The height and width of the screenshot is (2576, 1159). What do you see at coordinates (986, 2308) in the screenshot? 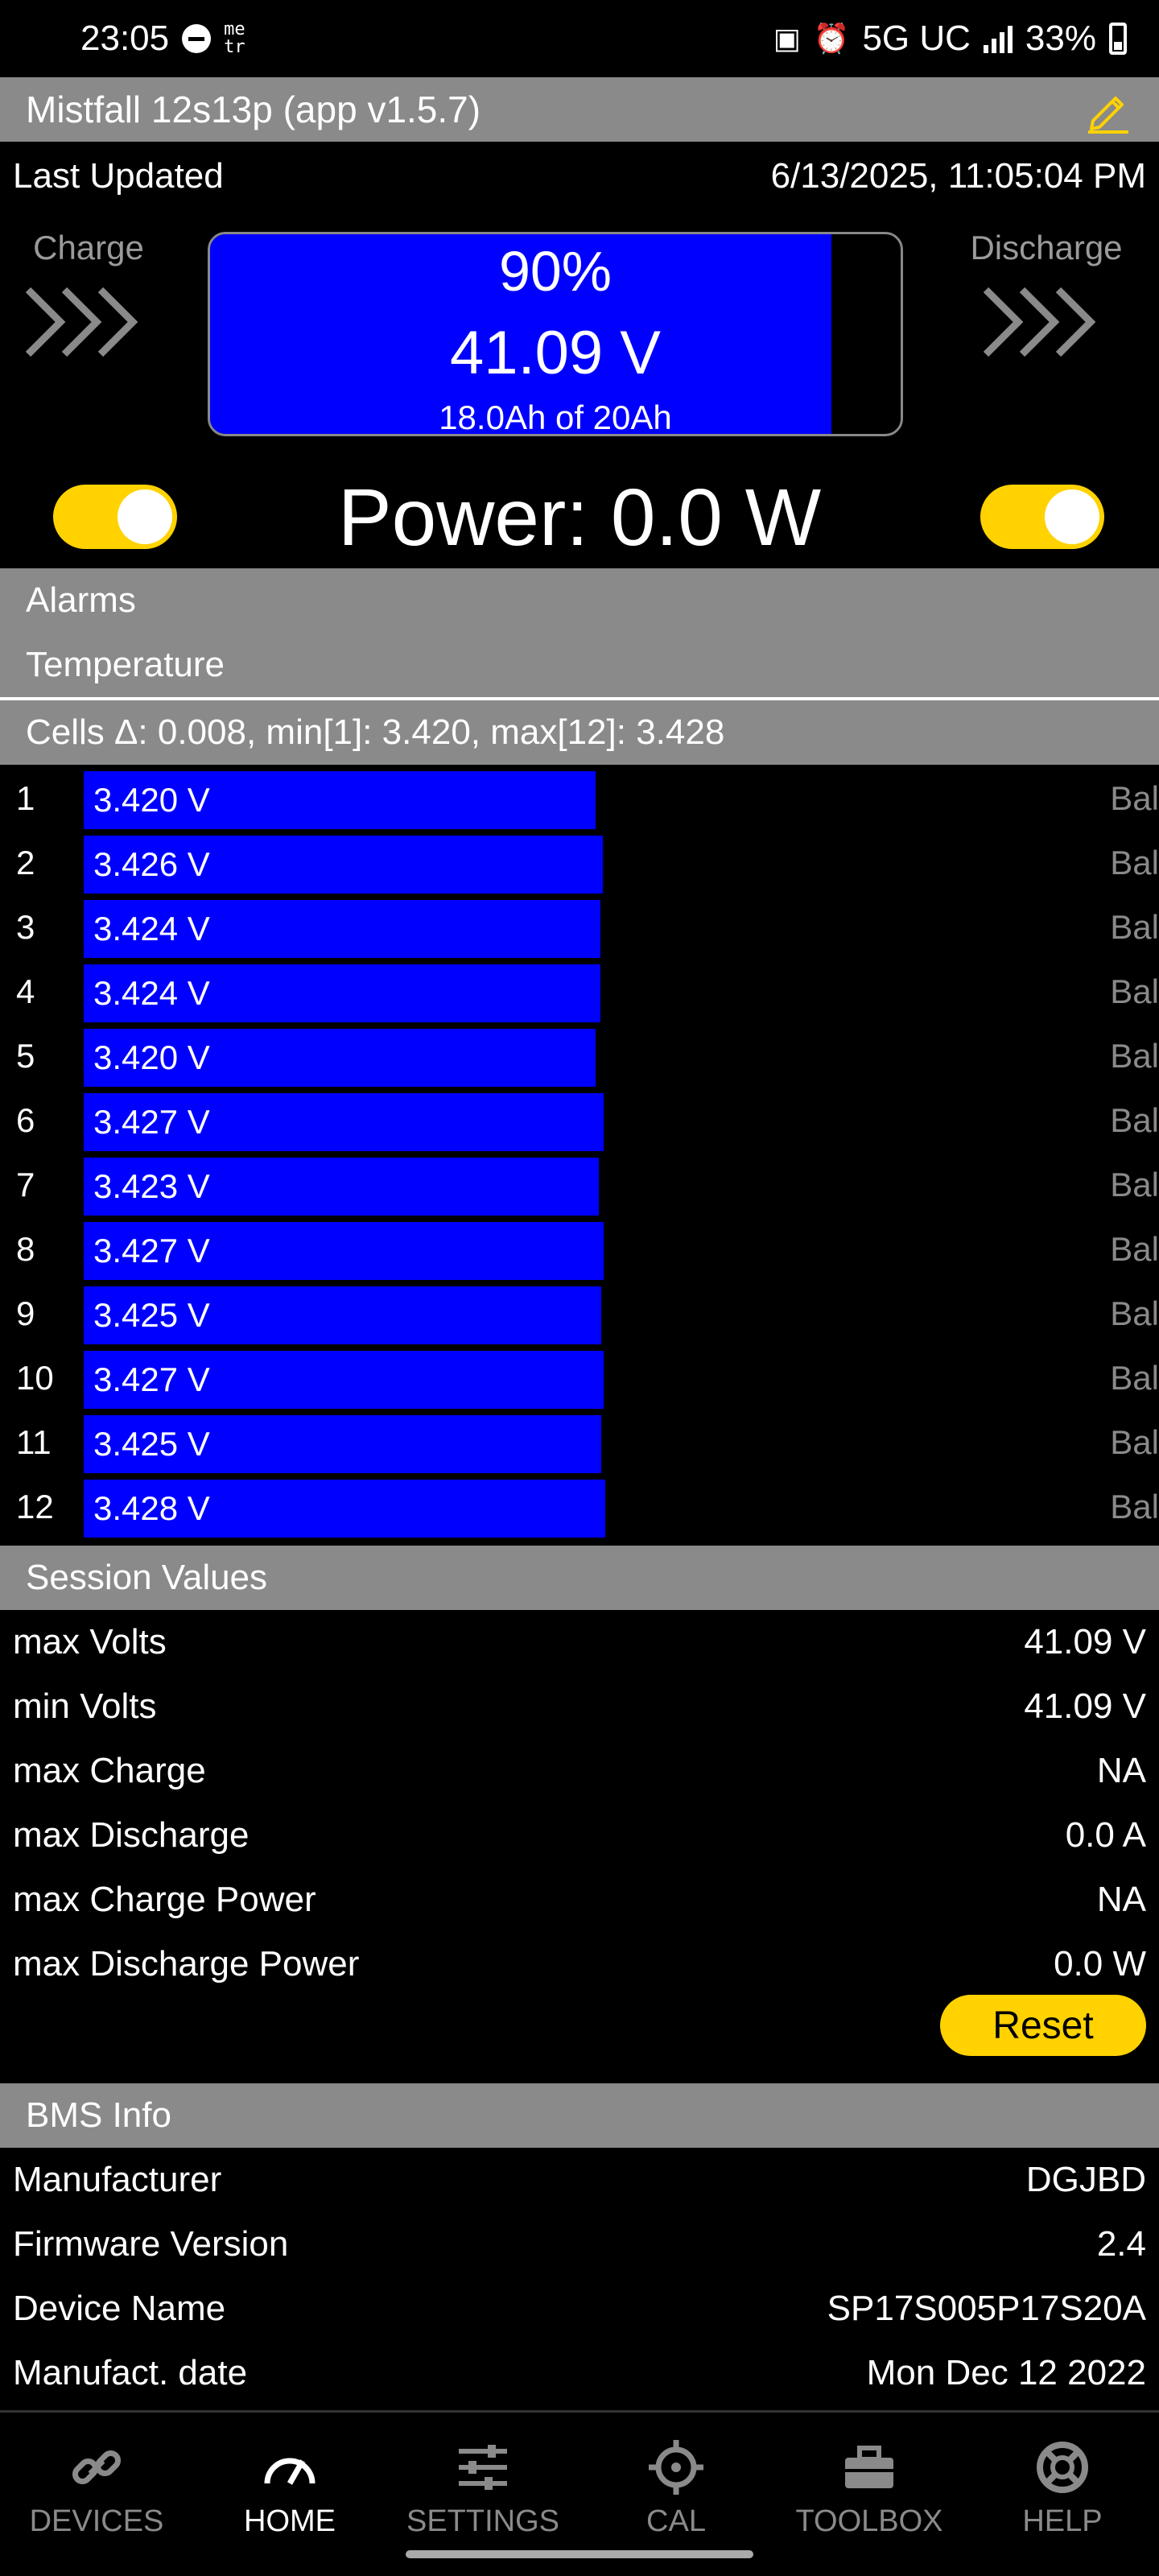
I see `bms-info-value: SP17S005P17S20A` at bounding box center [986, 2308].